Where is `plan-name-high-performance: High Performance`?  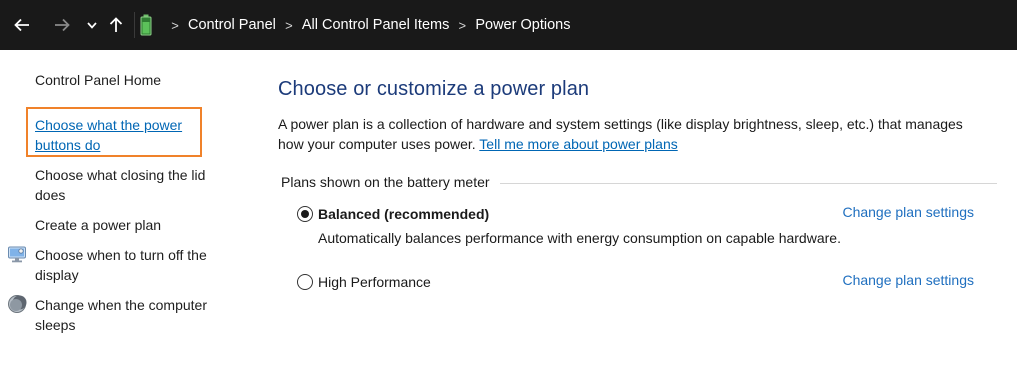
plan-name-high-performance: High Performance is located at coordinates (374, 282).